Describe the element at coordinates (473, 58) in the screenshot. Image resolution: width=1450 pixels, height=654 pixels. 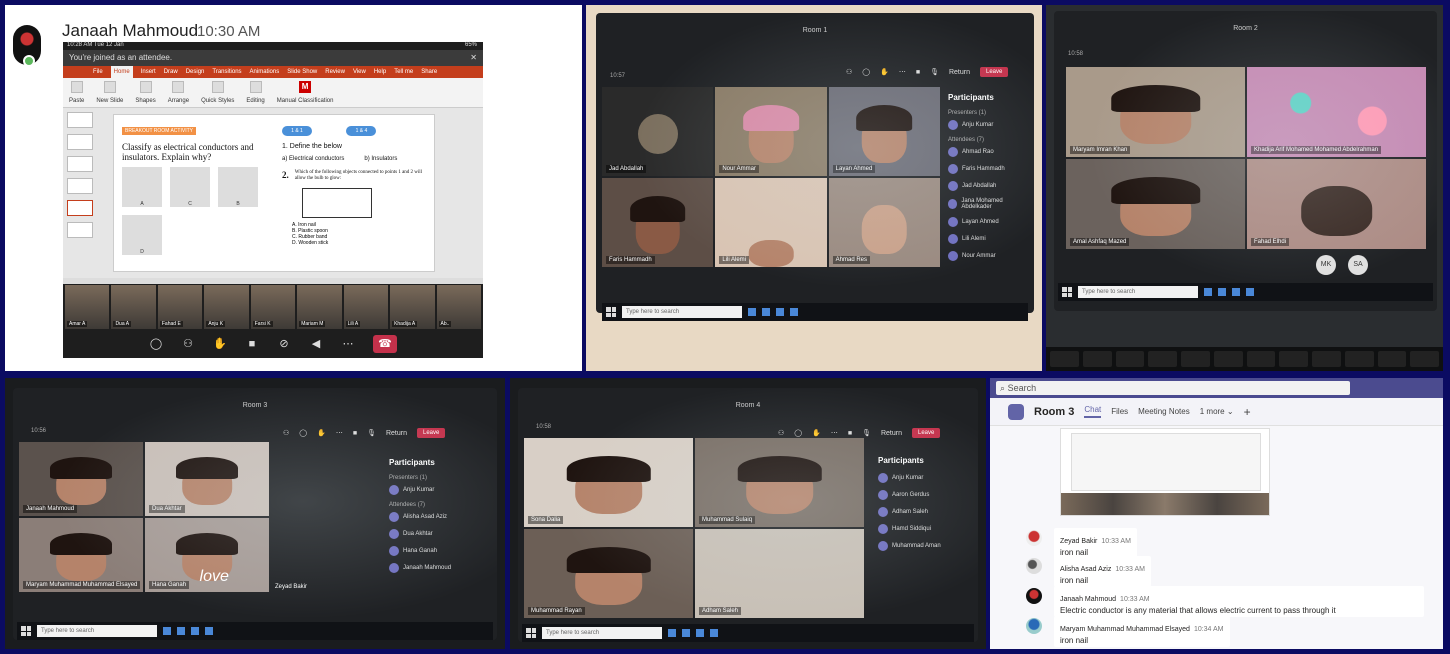
I see `close-icon: ✕` at that location.